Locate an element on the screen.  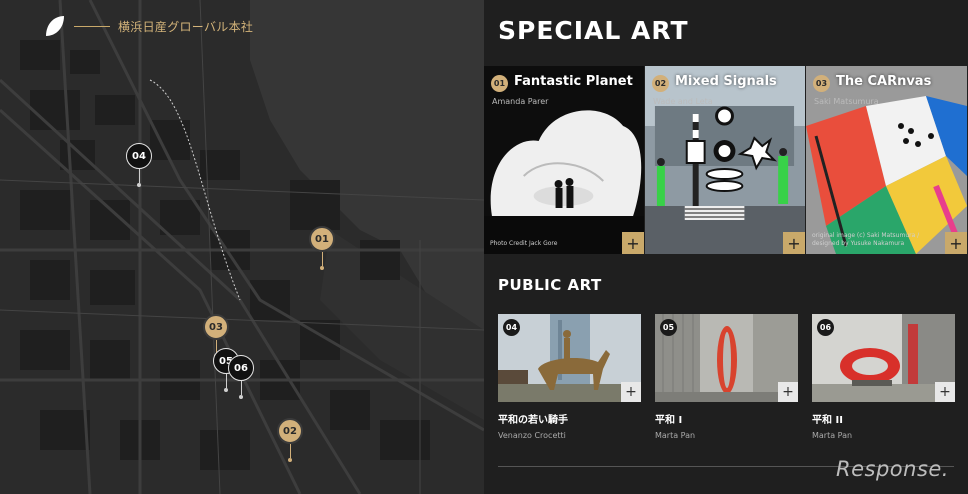
public-art-card-04: 04 + 平和の若い騎手 Venanzo Crocetti is located at coordinates (569, 377).